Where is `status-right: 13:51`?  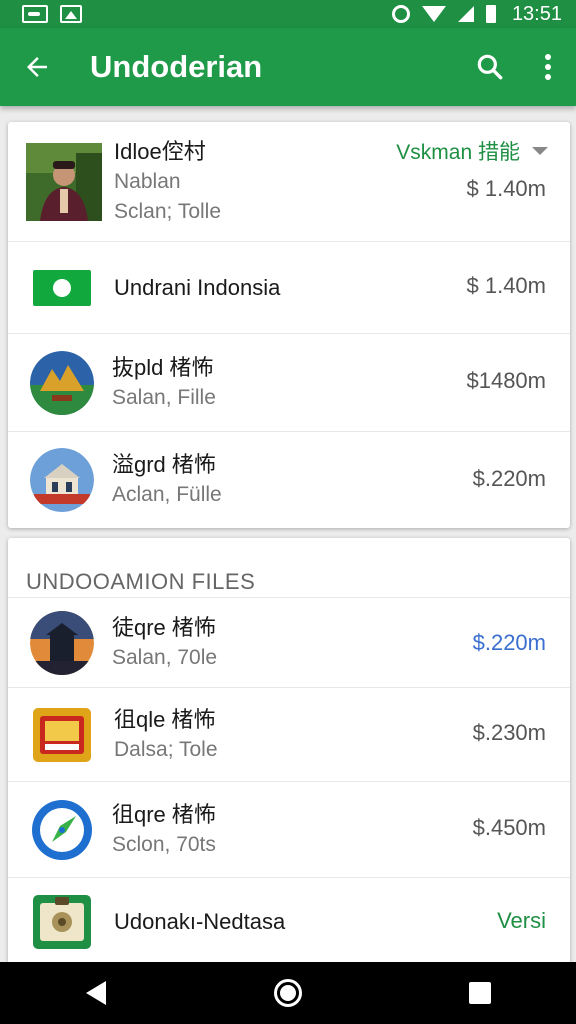 status-right: 13:51 is located at coordinates (476, 14).